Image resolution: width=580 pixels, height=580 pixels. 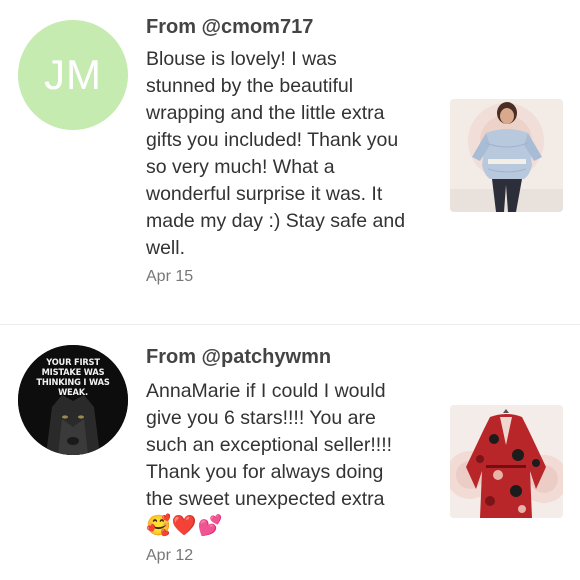 I want to click on avatar: JM, so click(x=73, y=75).